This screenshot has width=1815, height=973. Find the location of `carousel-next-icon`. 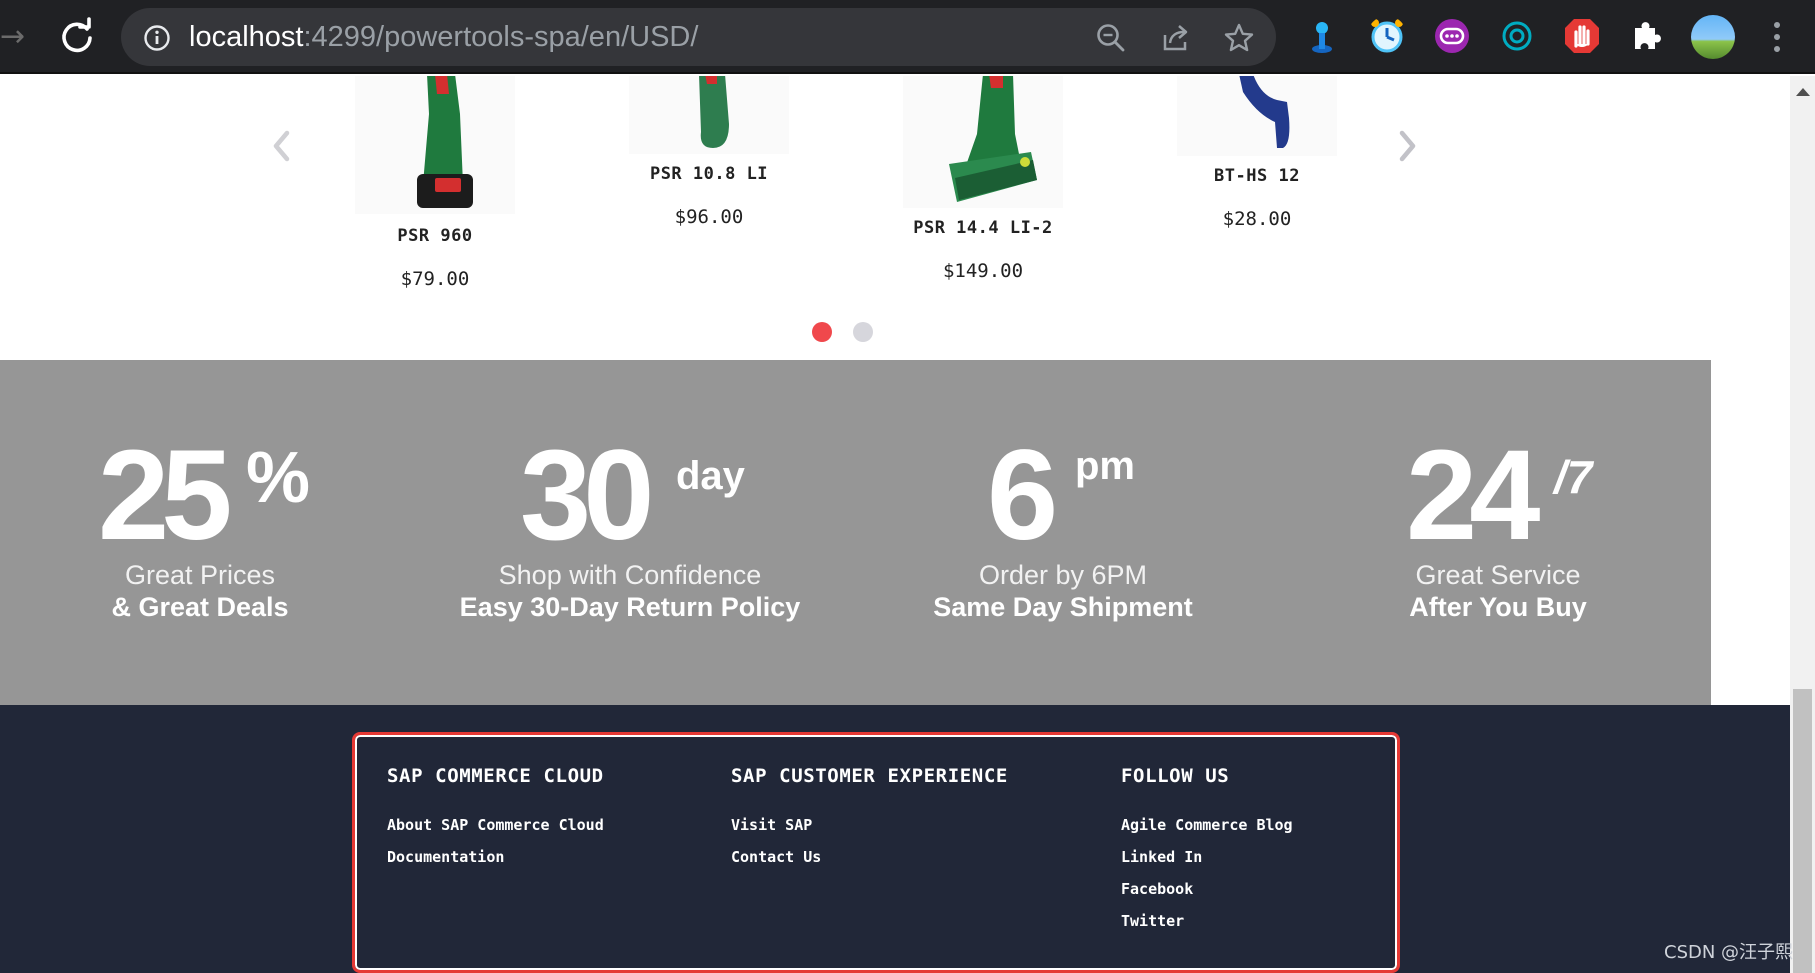

carousel-next-icon is located at coordinates (1408, 146).